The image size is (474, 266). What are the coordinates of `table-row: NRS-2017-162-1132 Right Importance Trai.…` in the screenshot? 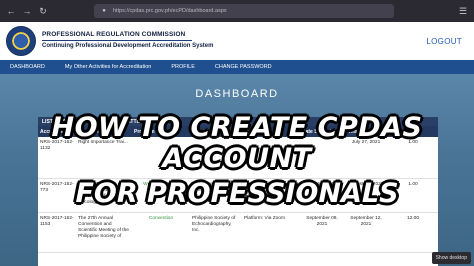 It's located at (238, 158).